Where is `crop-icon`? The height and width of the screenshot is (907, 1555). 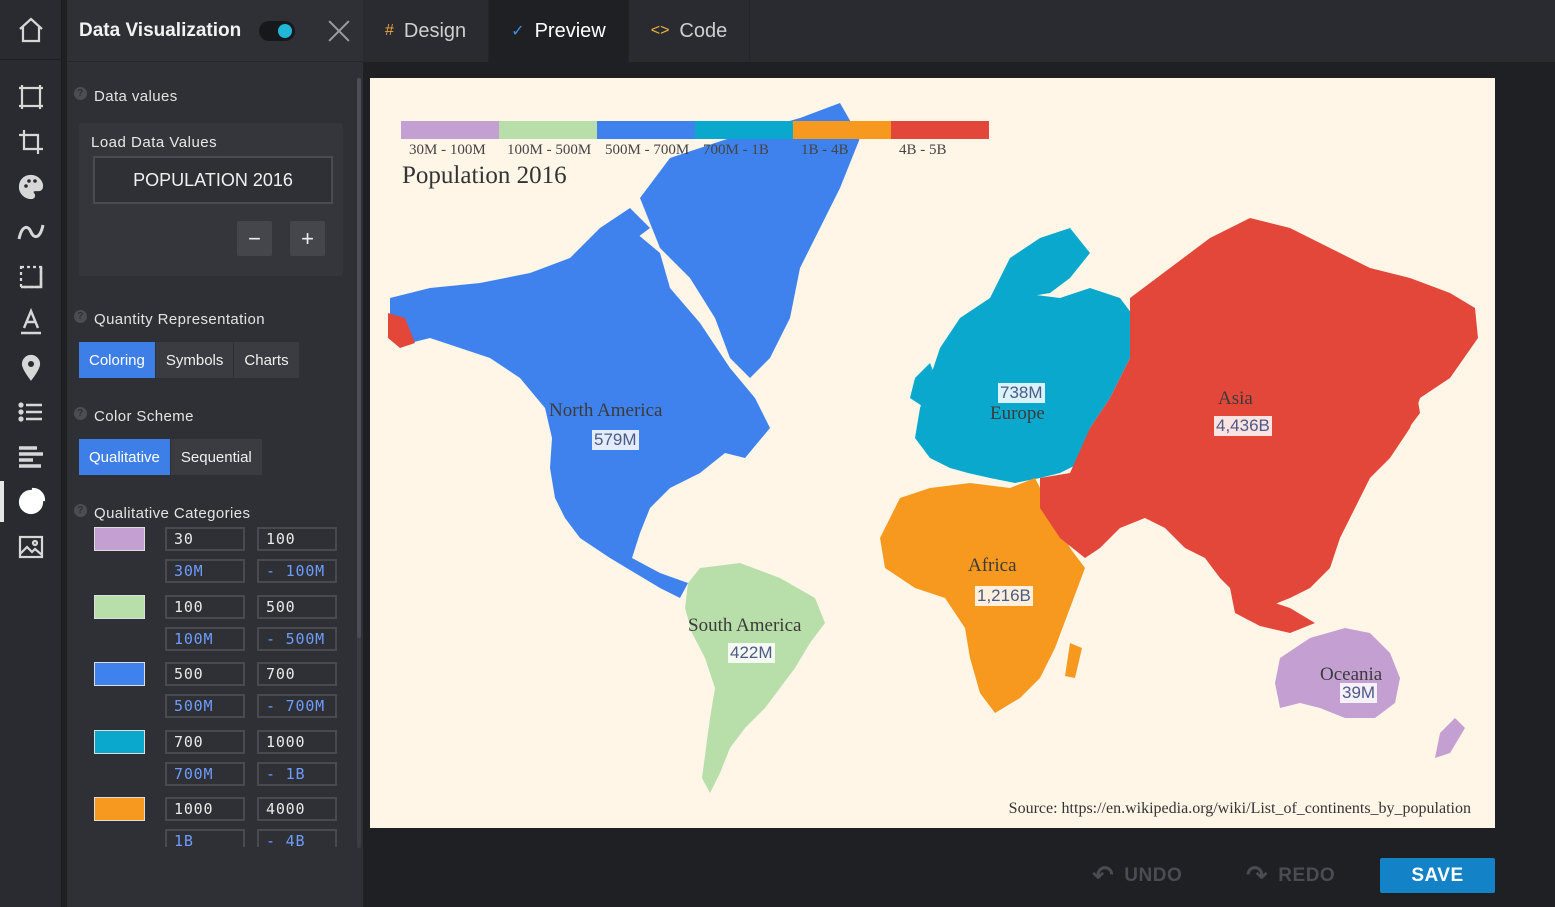 crop-icon is located at coordinates (30, 141).